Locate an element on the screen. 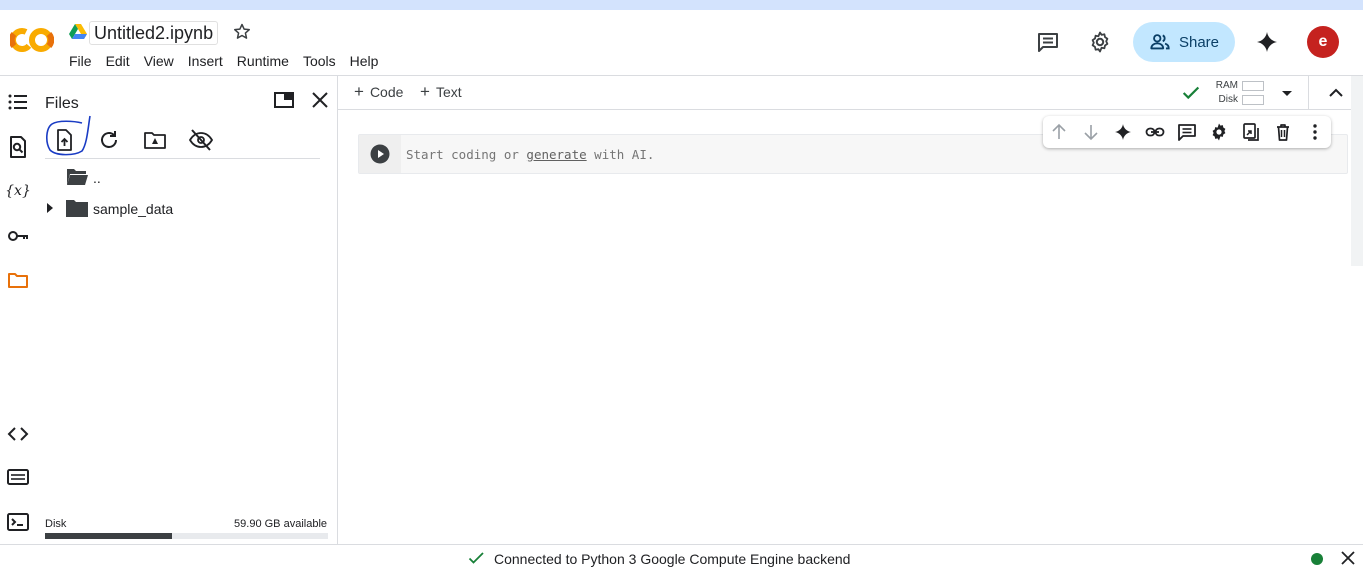 The height and width of the screenshot is (570, 1363). menu-runtime: Runtime is located at coordinates (263, 61).